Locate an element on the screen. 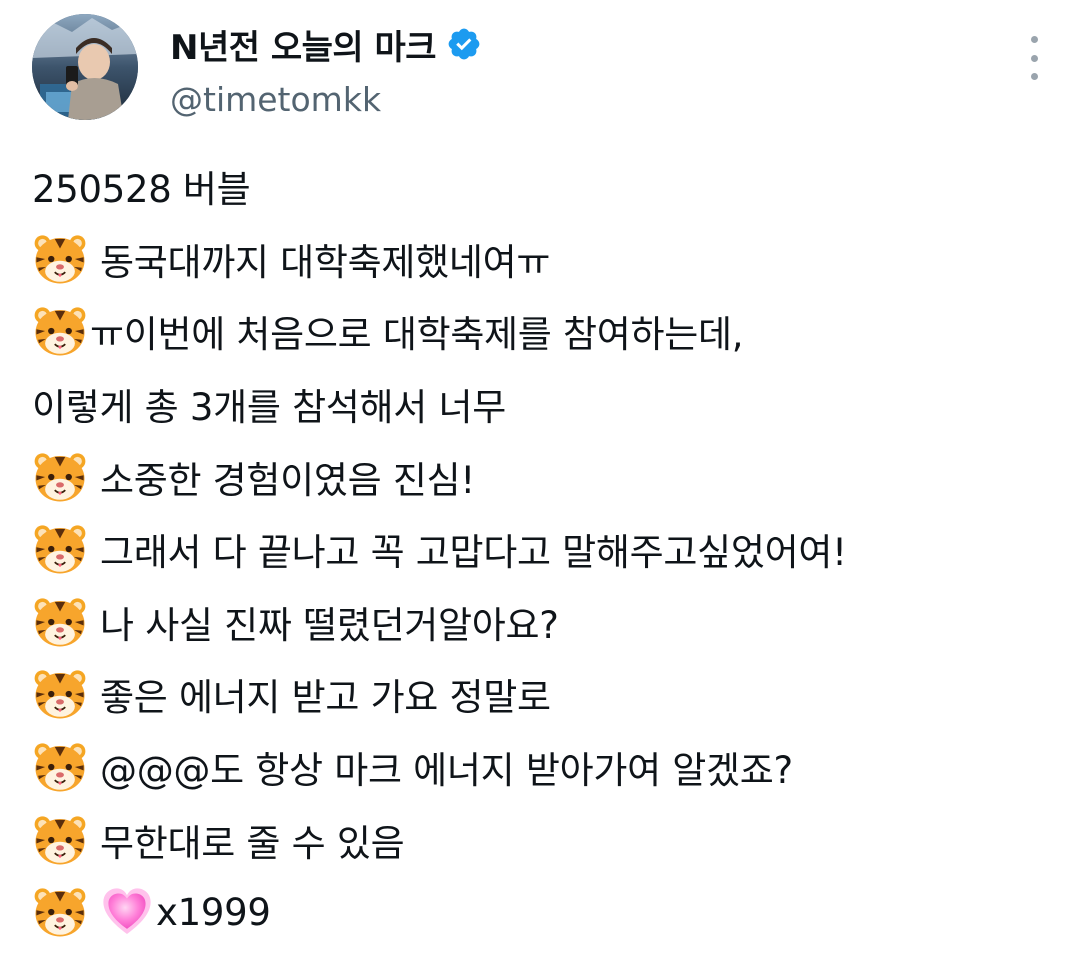 This screenshot has height=964, width=1079. author-handle: @timetomkk is located at coordinates (275, 99).